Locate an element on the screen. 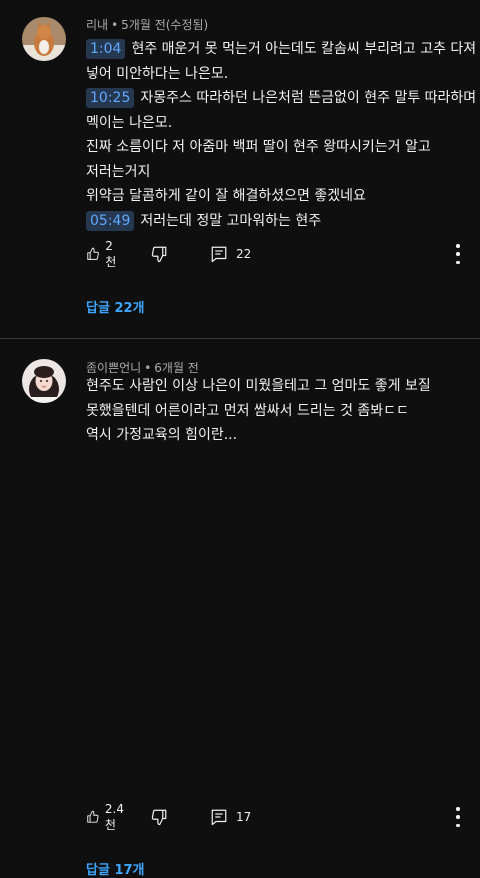  like-count: 2천 is located at coordinates (111, 253).